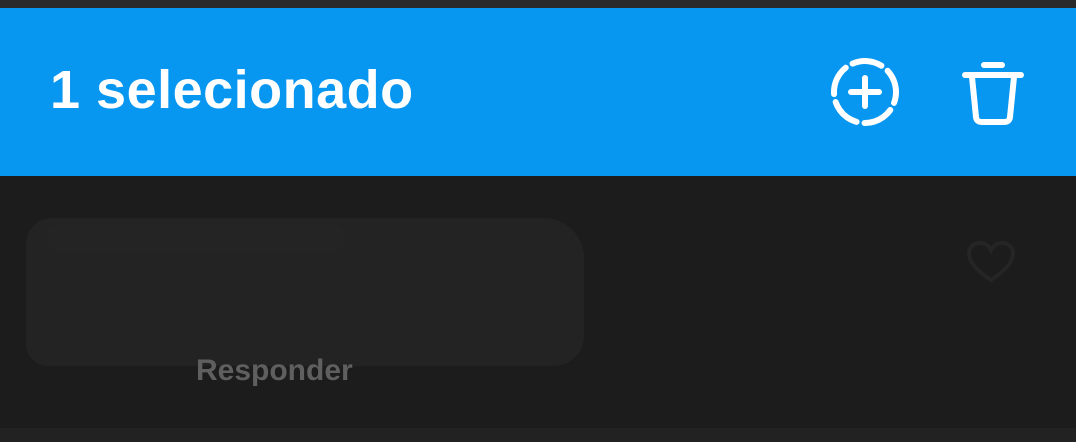 This screenshot has width=1076, height=442. I want to click on add-to-story-button, so click(865, 92).